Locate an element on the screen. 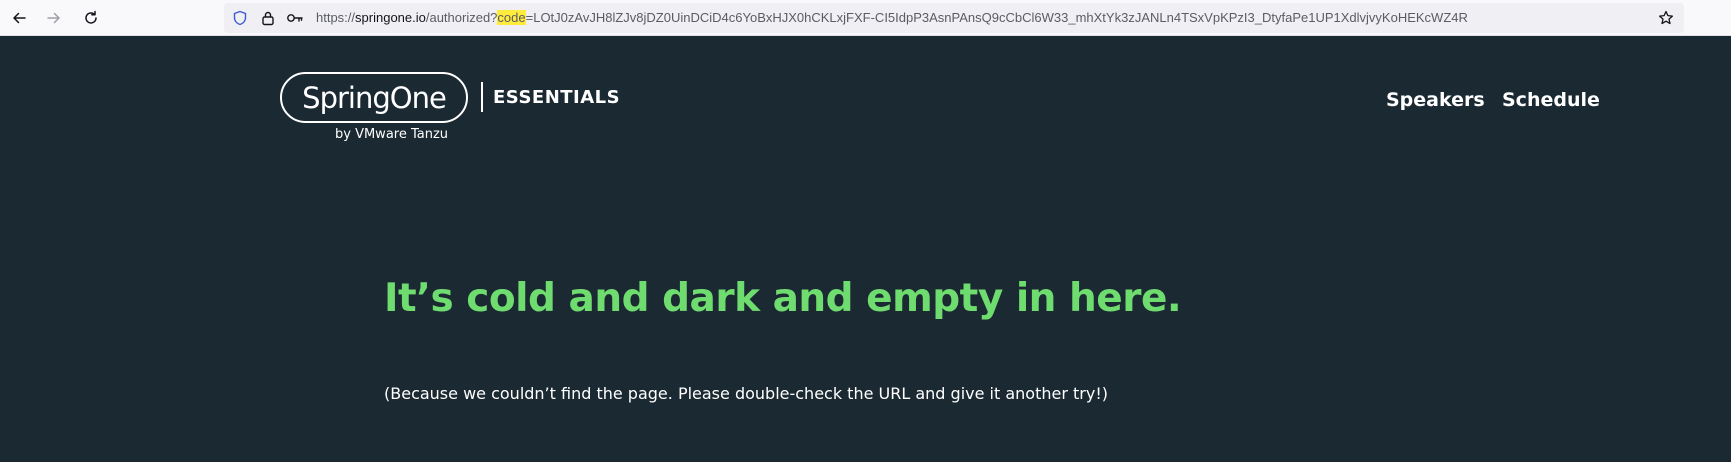  nav-schedule-link: Schedule is located at coordinates (1551, 100).